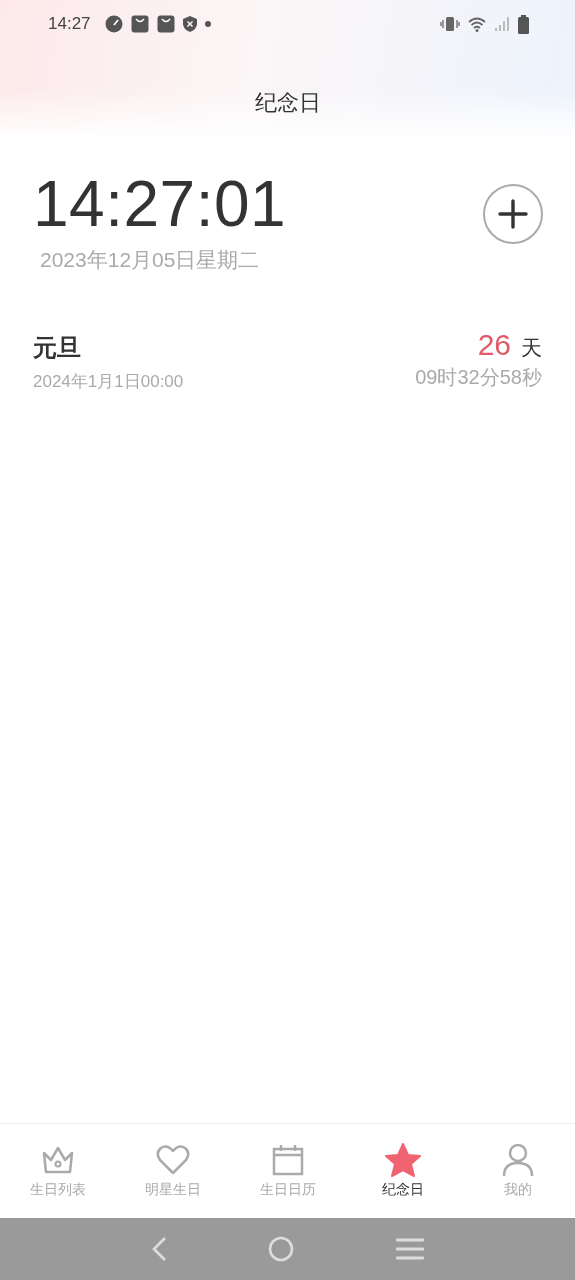 This screenshot has width=575, height=1280. I want to click on speedometer-icon, so click(113, 24).